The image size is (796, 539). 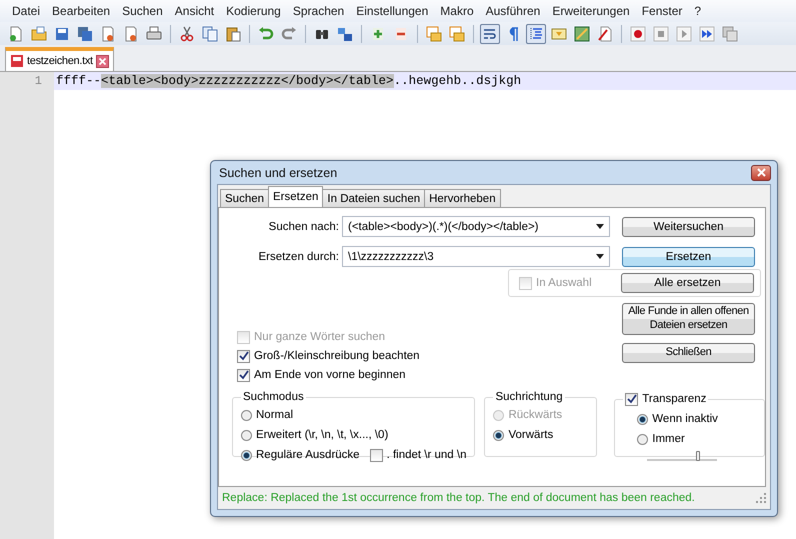 What do you see at coordinates (661, 439) in the screenshot?
I see `radio-option: Immer` at bounding box center [661, 439].